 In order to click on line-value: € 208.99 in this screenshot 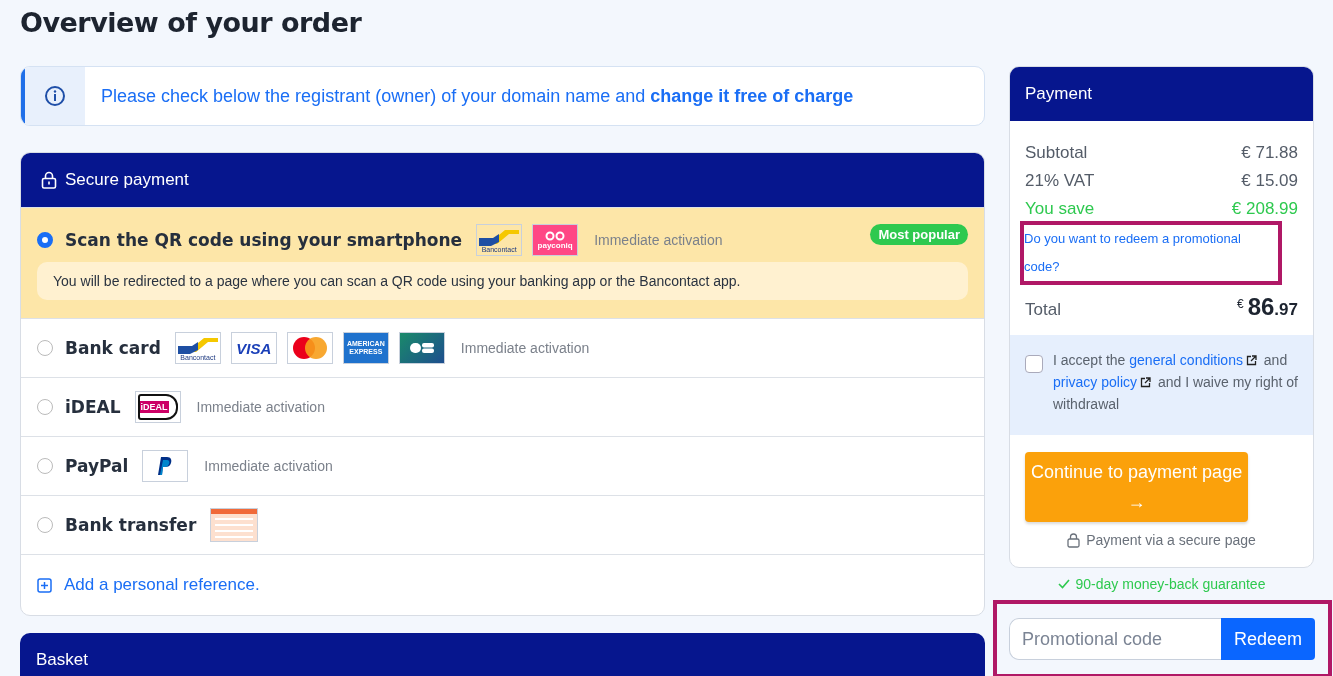, I will do `click(1264, 209)`.